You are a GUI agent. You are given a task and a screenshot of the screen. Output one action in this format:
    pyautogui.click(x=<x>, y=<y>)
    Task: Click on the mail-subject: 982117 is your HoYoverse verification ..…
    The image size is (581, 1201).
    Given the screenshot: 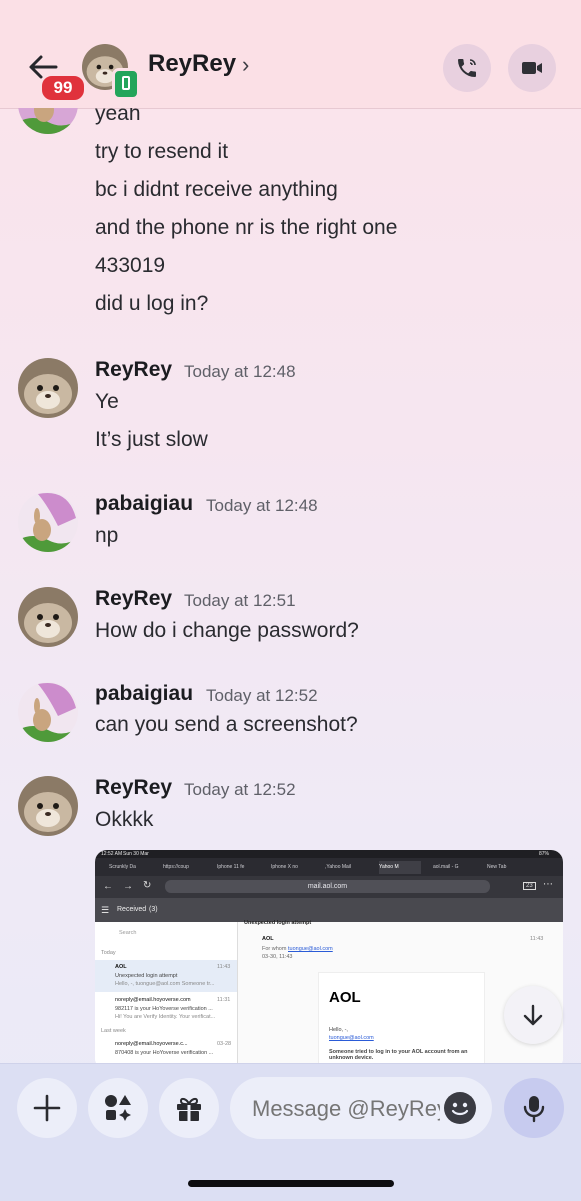 What is the action you would take?
    pyautogui.click(x=164, y=1009)
    